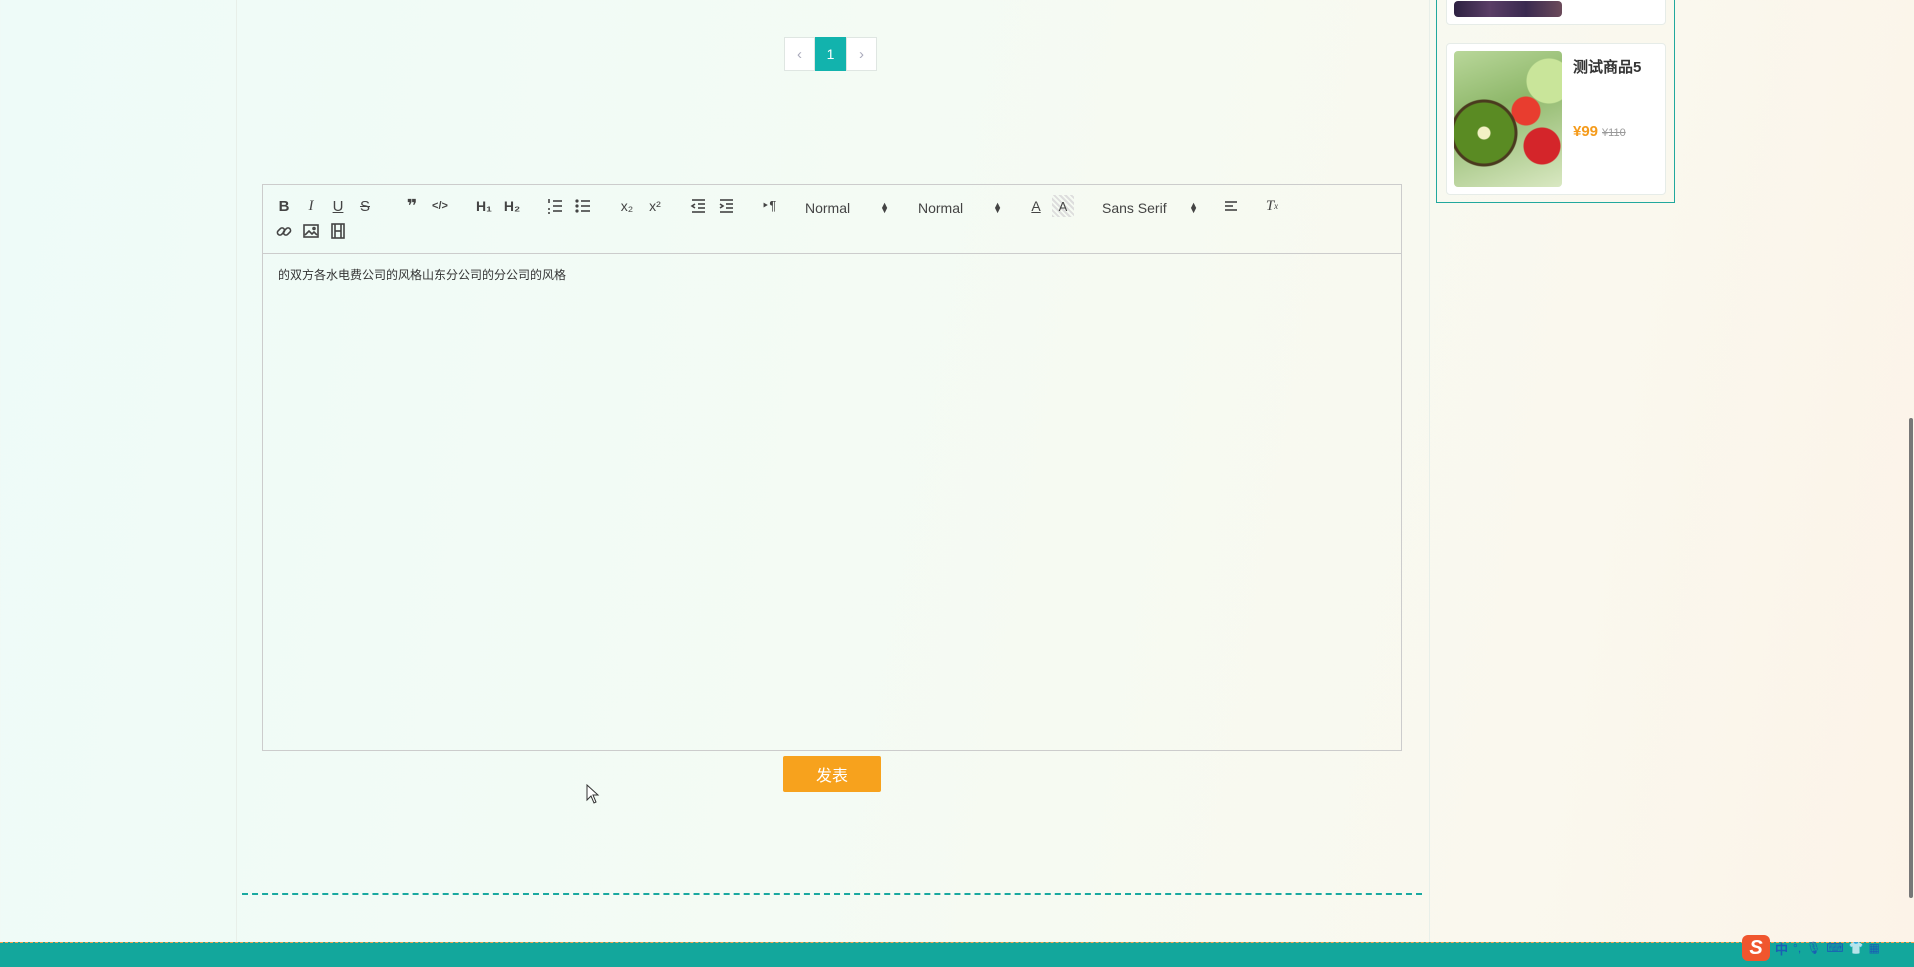  I want to click on product-name: 测试商品5, so click(1607, 66).